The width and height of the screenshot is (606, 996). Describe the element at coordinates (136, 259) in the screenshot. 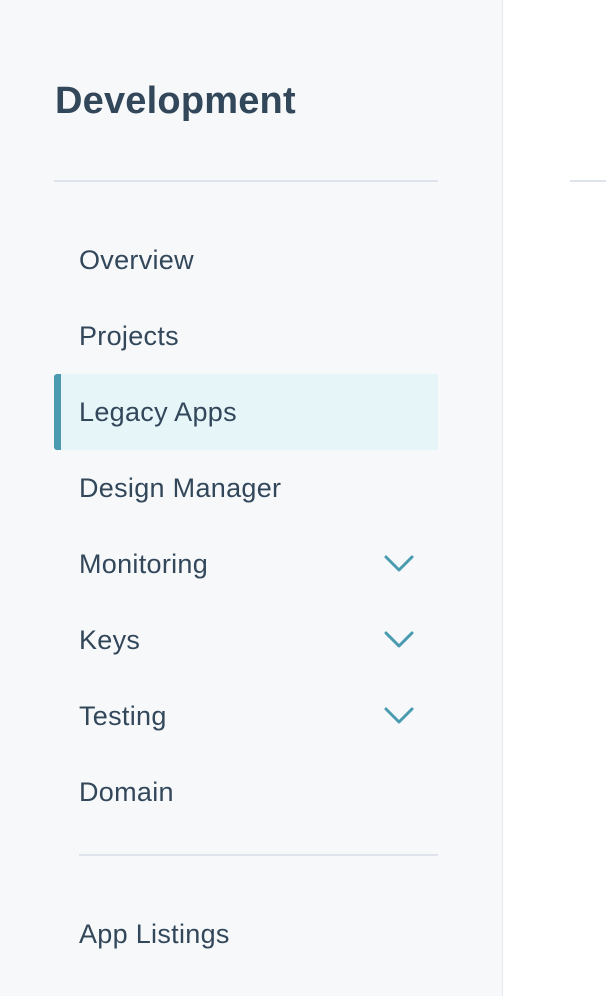

I see `sidebar-item-label: Overview` at that location.